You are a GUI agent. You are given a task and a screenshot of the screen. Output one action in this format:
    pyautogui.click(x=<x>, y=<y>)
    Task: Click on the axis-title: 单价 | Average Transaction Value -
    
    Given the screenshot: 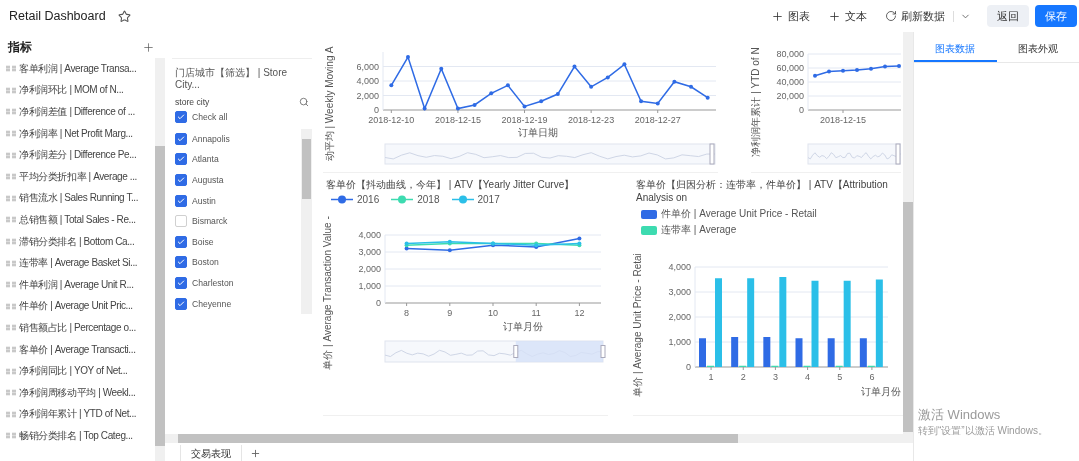 What is the action you would take?
    pyautogui.click(x=328, y=293)
    